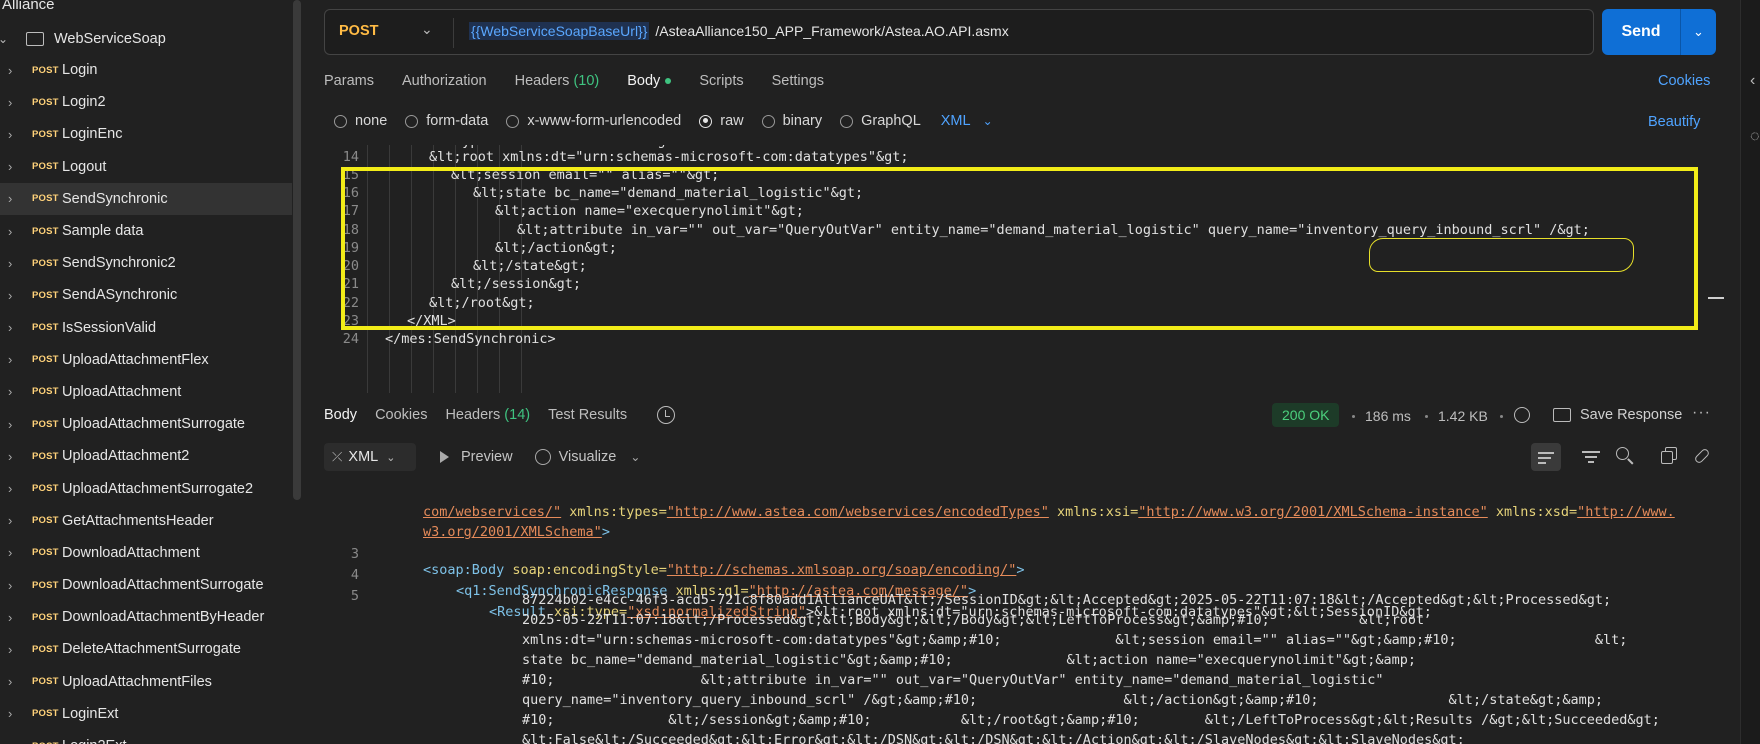 Image resolution: width=1760 pixels, height=744 pixels. Describe the element at coordinates (880, 121) in the screenshot. I see `radio-graphql: GraphQL` at that location.